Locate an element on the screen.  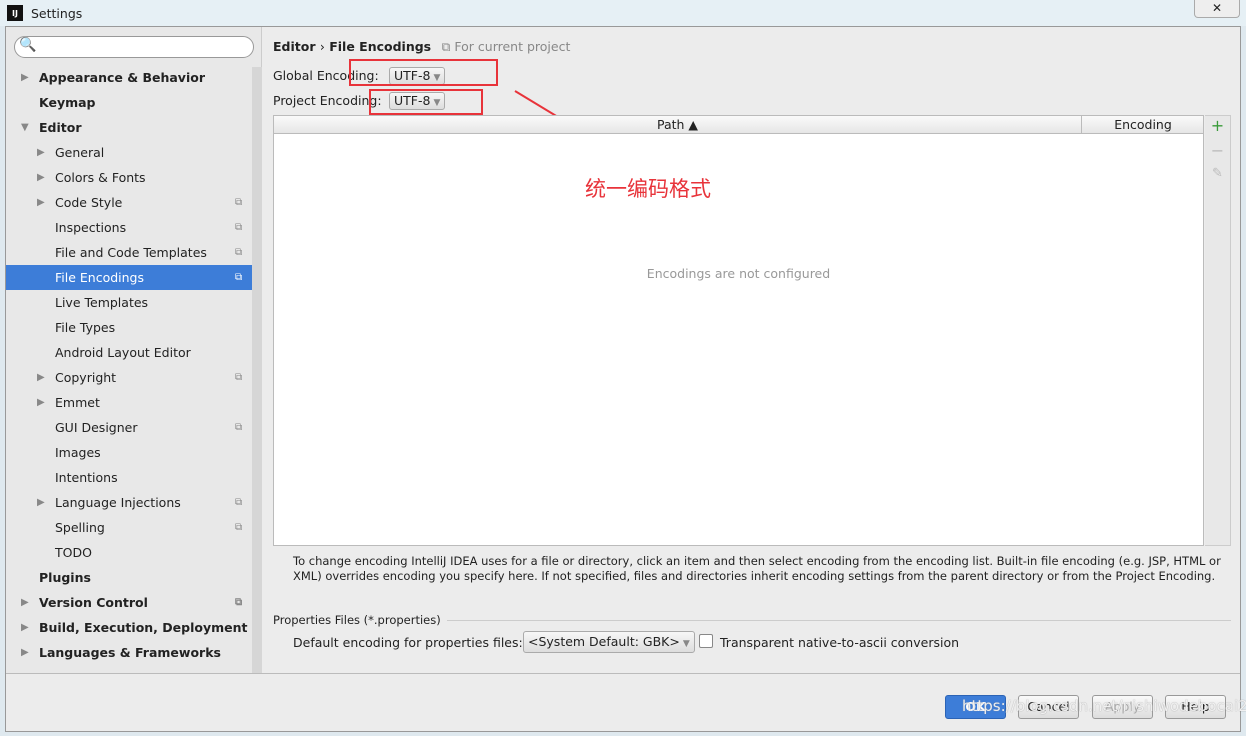
sidebar-item-label: File Encodings is located at coordinates (100, 277).